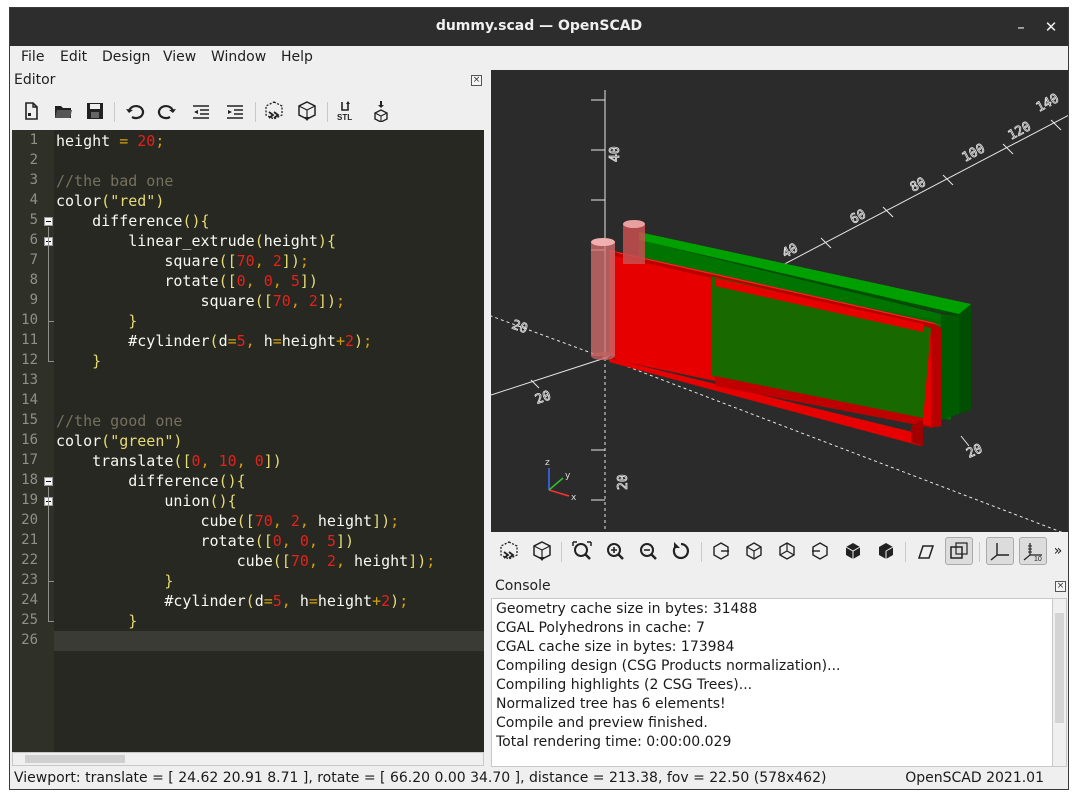 Image resolution: width=1078 pixels, height=798 pixels. Describe the element at coordinates (29, 520) in the screenshot. I see `line-number: 20` at that location.